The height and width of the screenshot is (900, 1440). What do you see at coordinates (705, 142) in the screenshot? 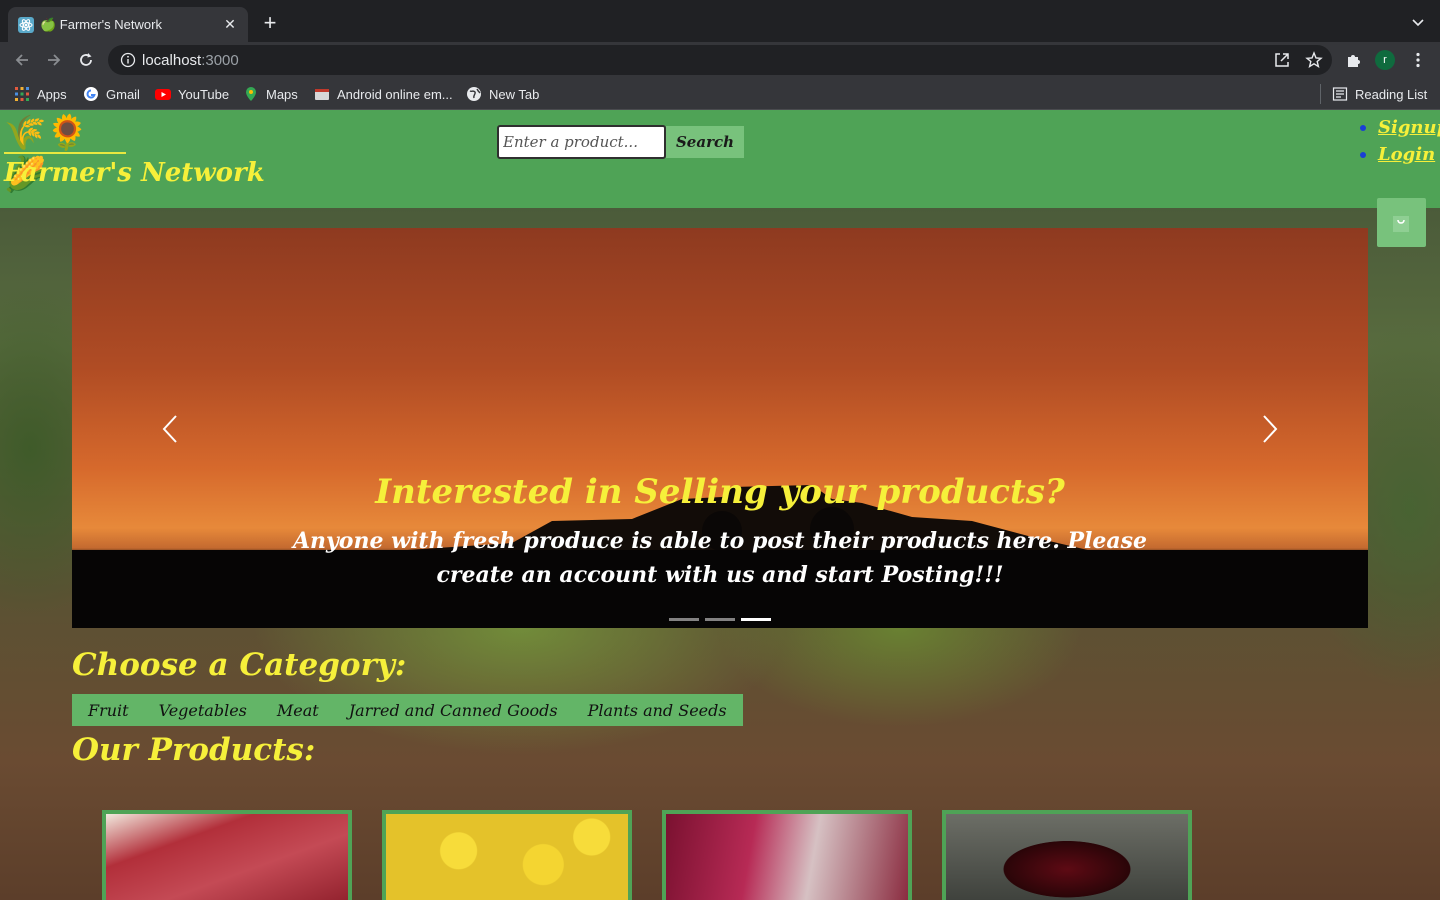
I see `search-button: Search` at bounding box center [705, 142].